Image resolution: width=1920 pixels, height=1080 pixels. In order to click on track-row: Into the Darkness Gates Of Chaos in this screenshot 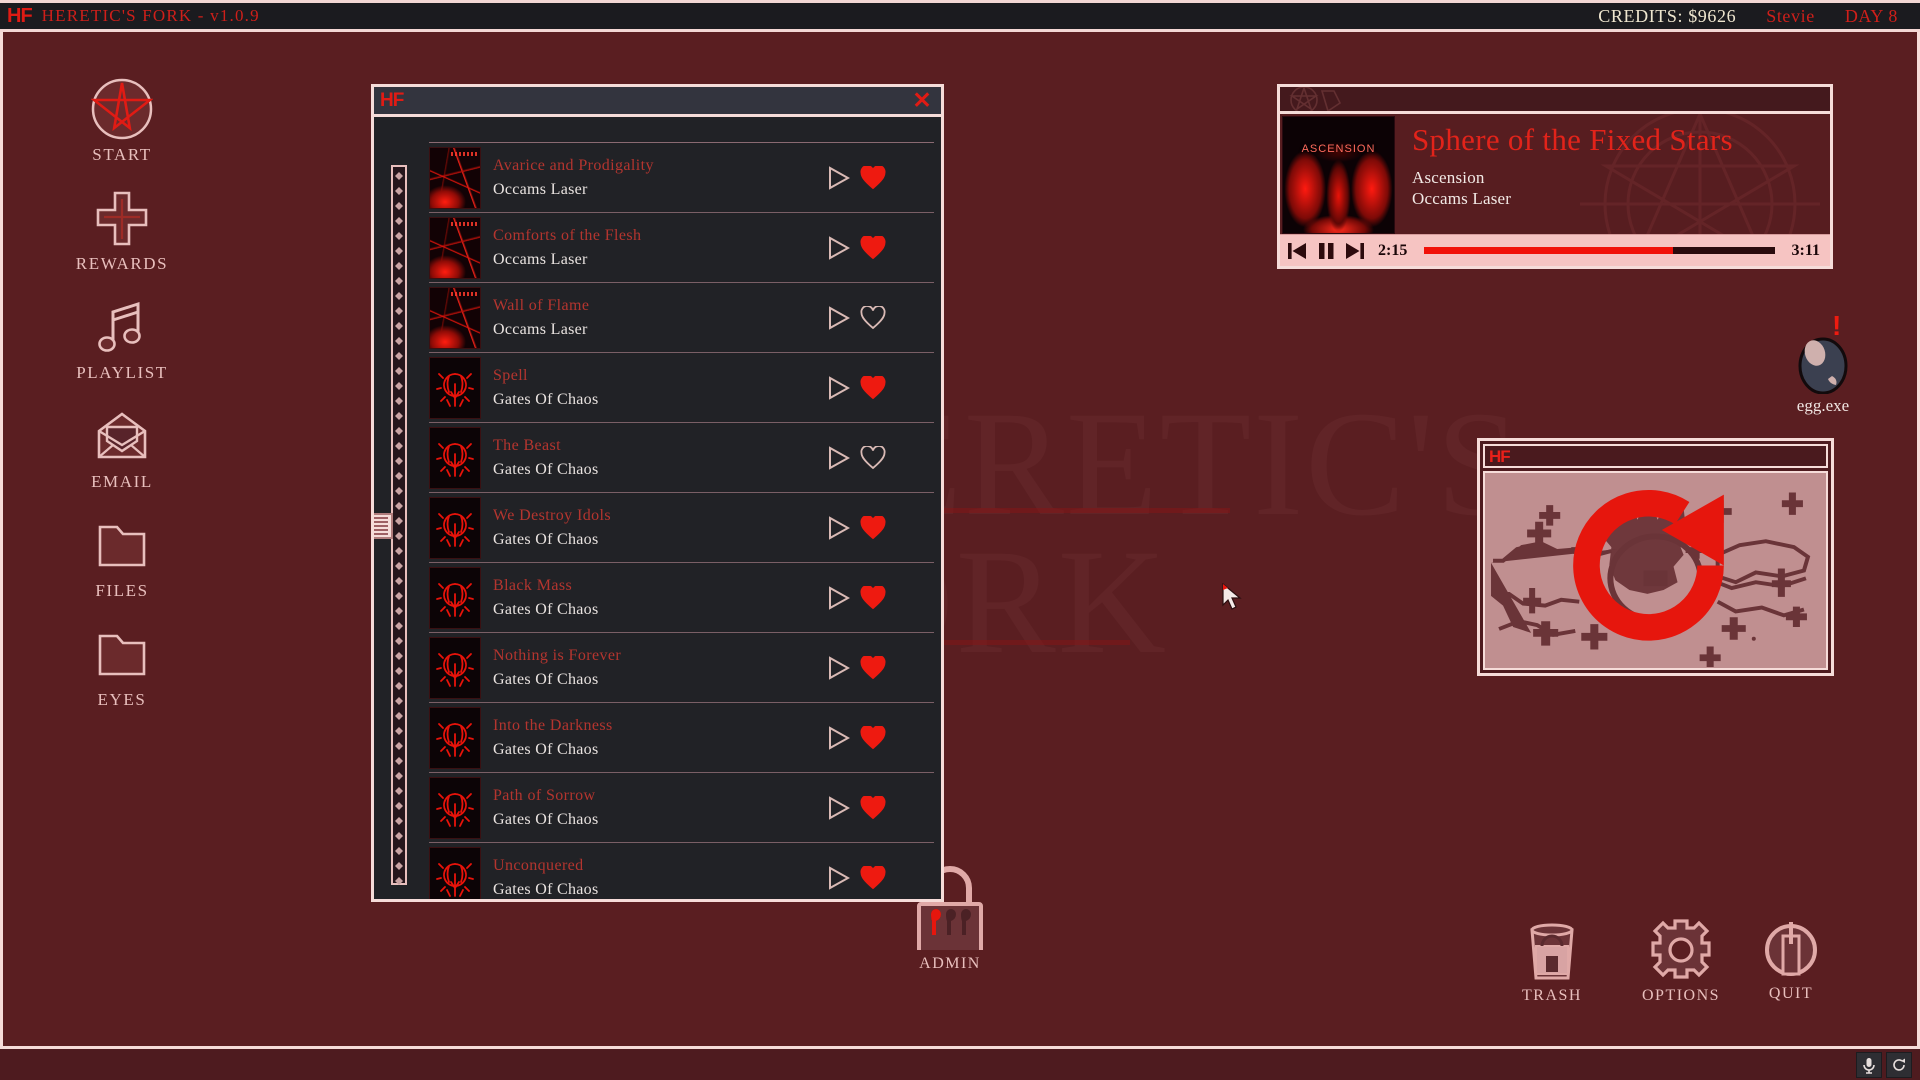, I will do `click(681, 737)`.